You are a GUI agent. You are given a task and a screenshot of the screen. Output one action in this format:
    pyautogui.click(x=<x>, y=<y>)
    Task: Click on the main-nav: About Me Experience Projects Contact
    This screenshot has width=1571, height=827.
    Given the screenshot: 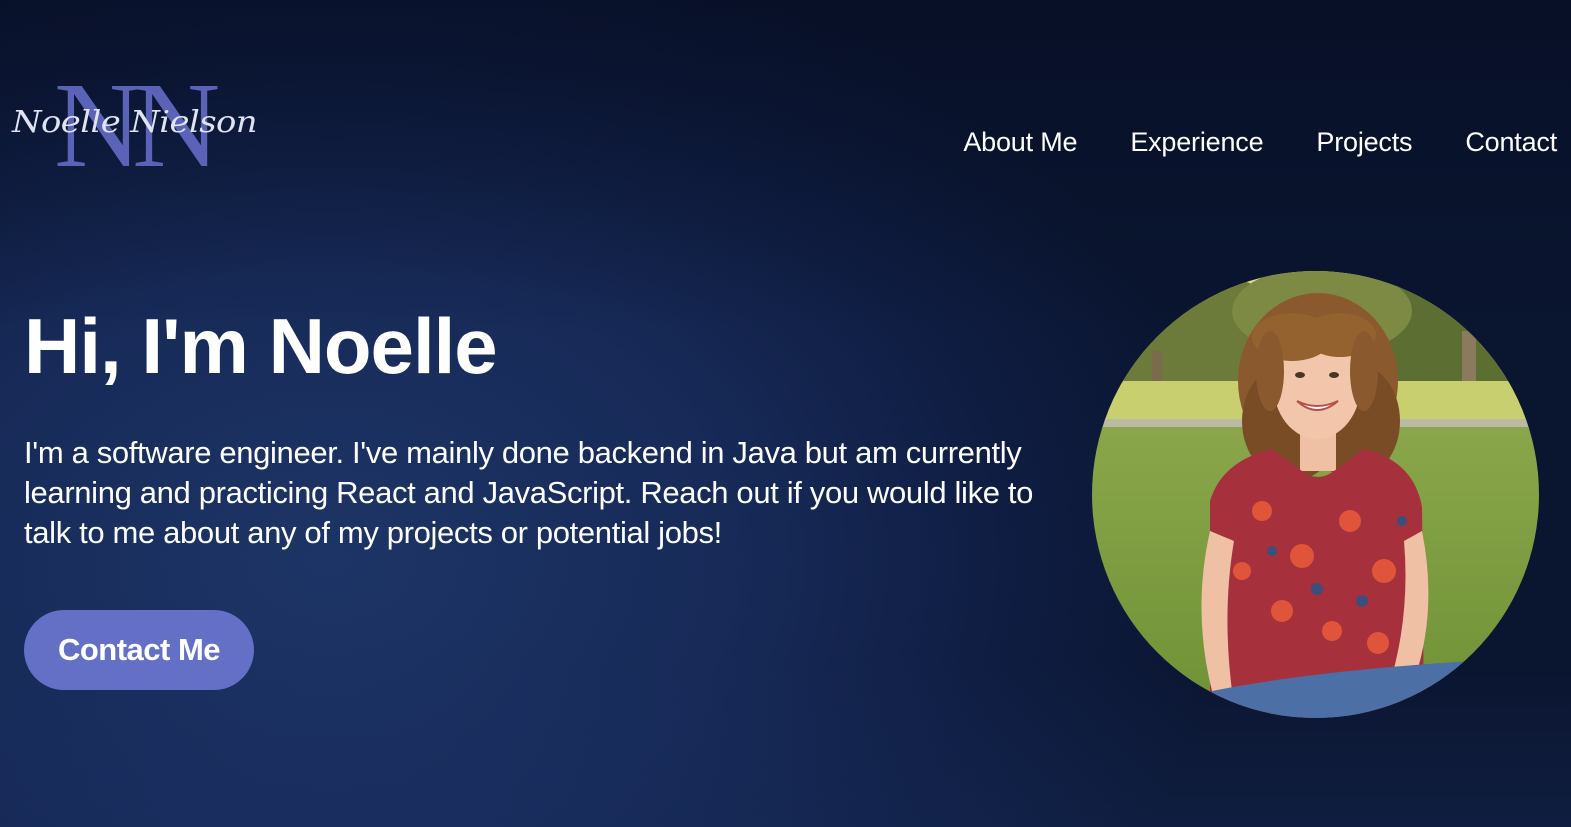 What is the action you would take?
    pyautogui.click(x=1233, y=142)
    